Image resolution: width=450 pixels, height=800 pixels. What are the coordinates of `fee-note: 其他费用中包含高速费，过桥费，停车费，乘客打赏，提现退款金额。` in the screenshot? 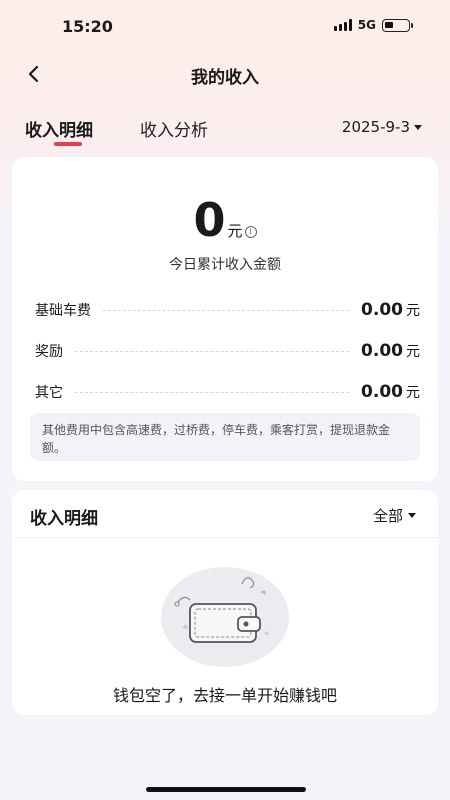 It's located at (225, 437).